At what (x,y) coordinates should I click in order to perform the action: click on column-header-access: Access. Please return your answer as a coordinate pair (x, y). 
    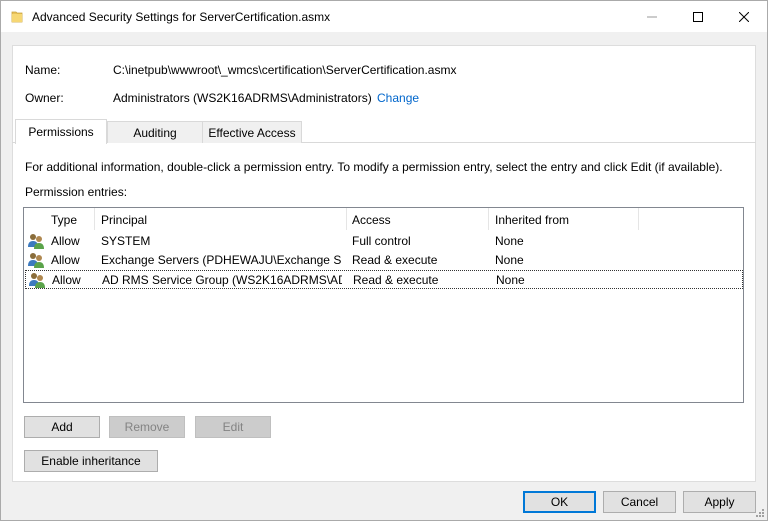
    Looking at the image, I should click on (371, 220).